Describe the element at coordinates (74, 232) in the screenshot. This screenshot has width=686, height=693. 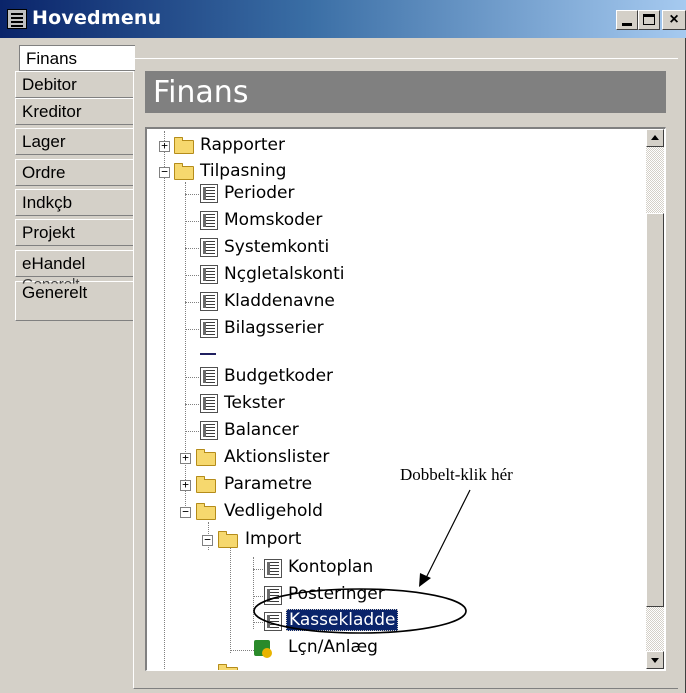
I see `tab-projekt: Projekt` at that location.